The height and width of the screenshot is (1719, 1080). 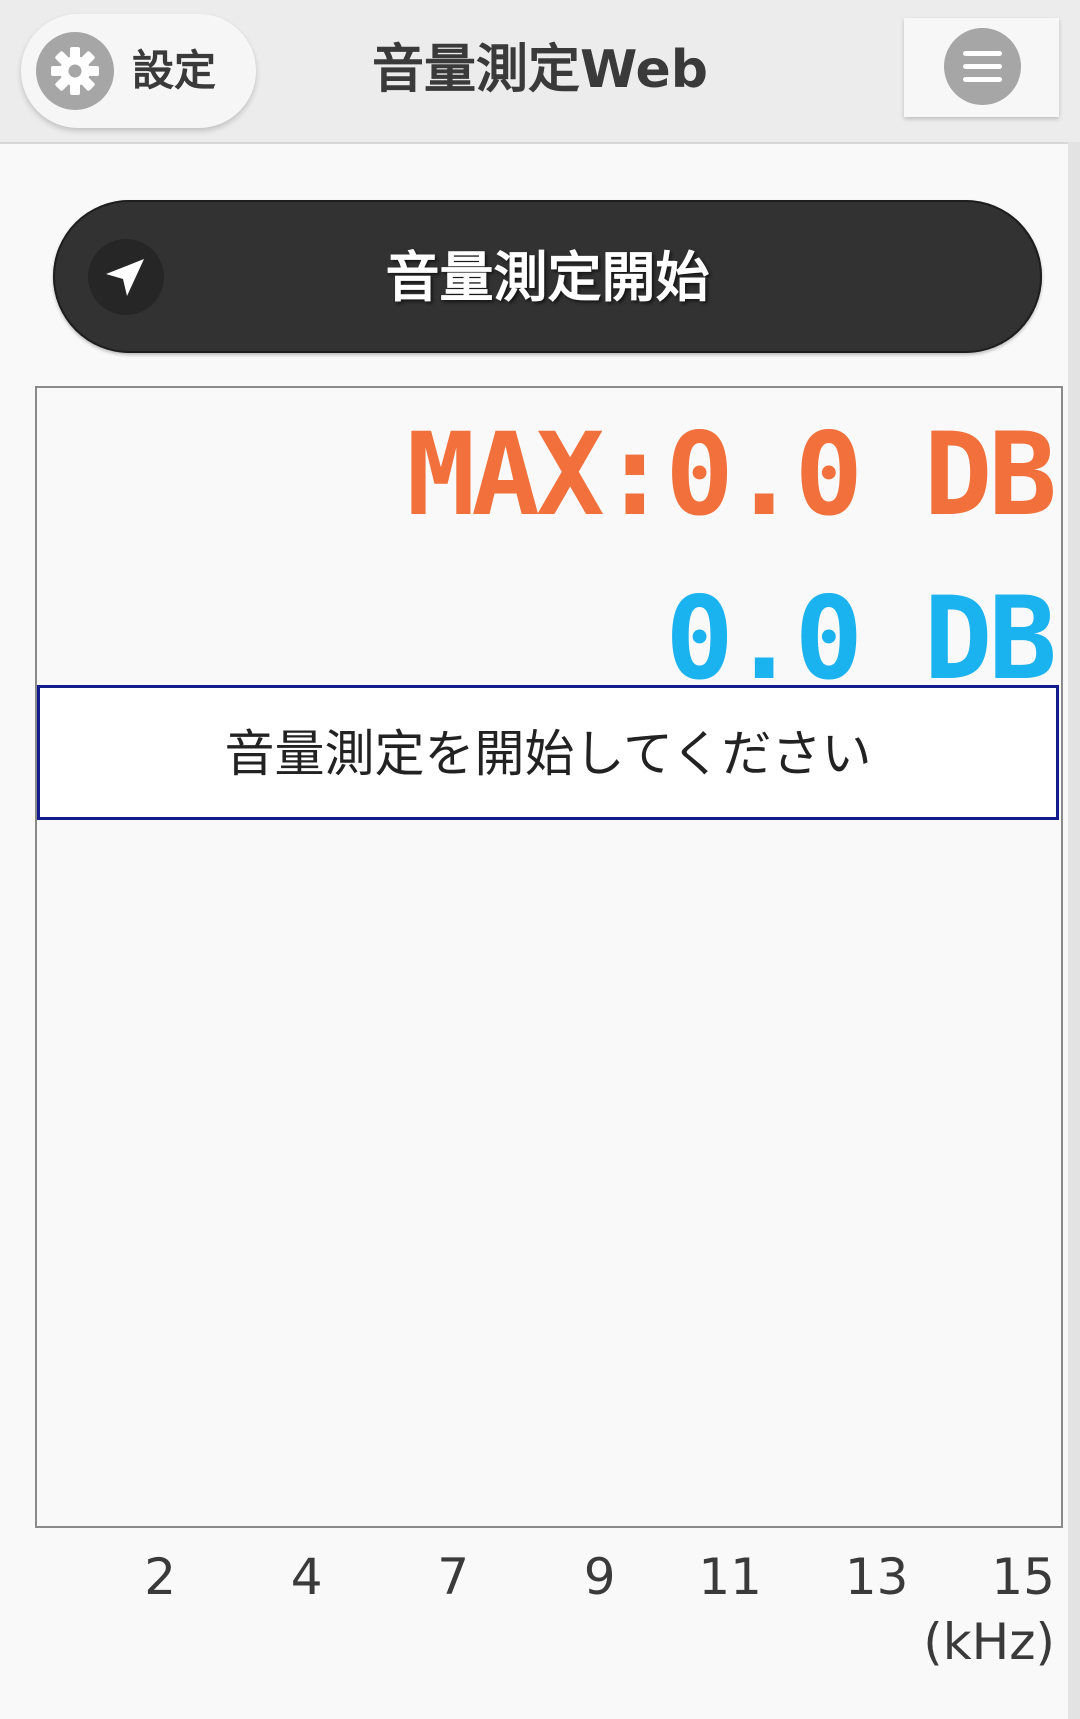 I want to click on max-db-readout: MAX:0.0 DB, so click(x=731, y=474).